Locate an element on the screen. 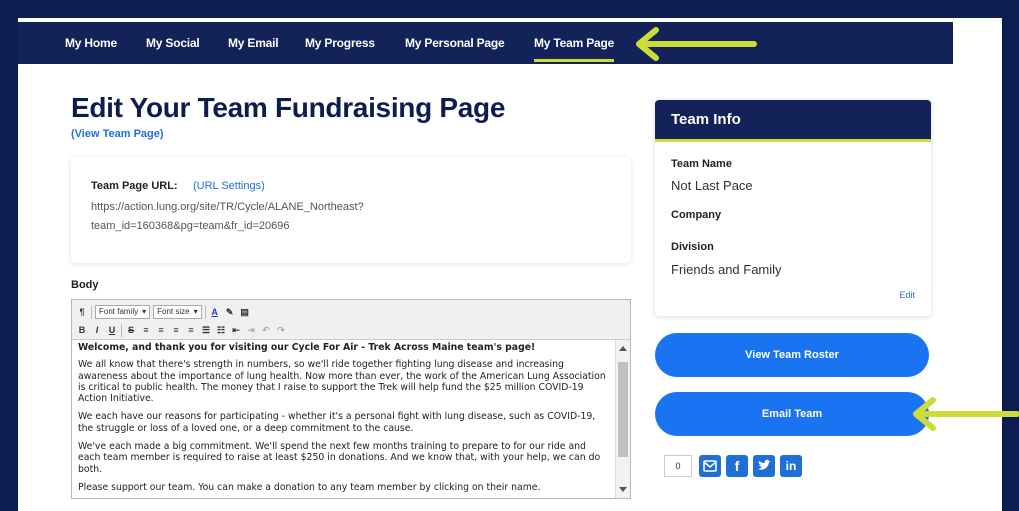  email-share-icon is located at coordinates (710, 466).